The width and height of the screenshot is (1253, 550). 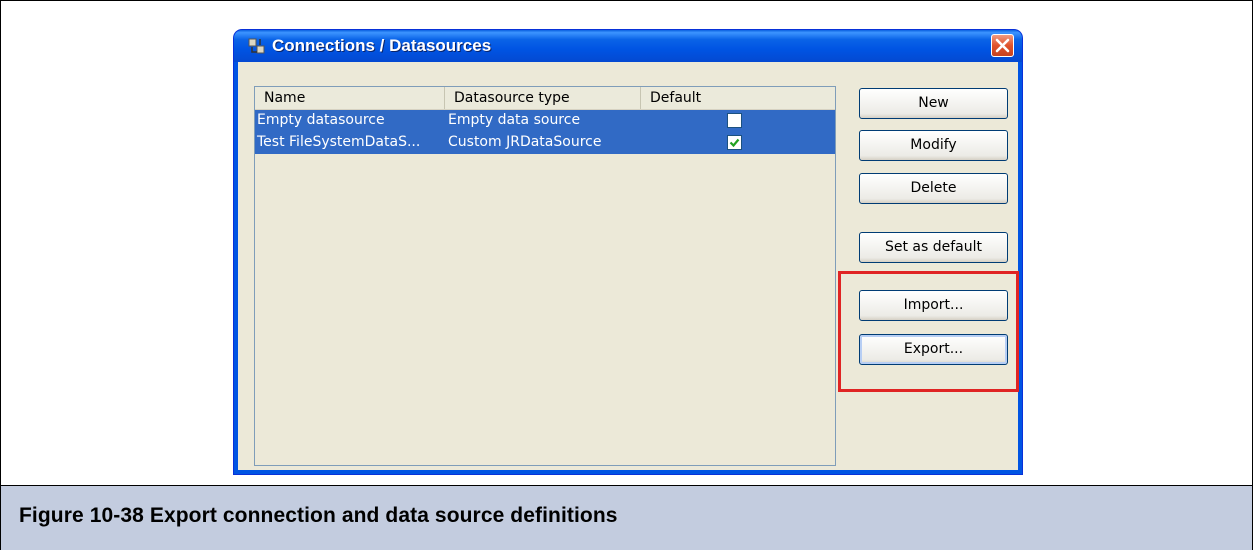 I want to click on cell-name: Empty datasource, so click(x=321, y=120).